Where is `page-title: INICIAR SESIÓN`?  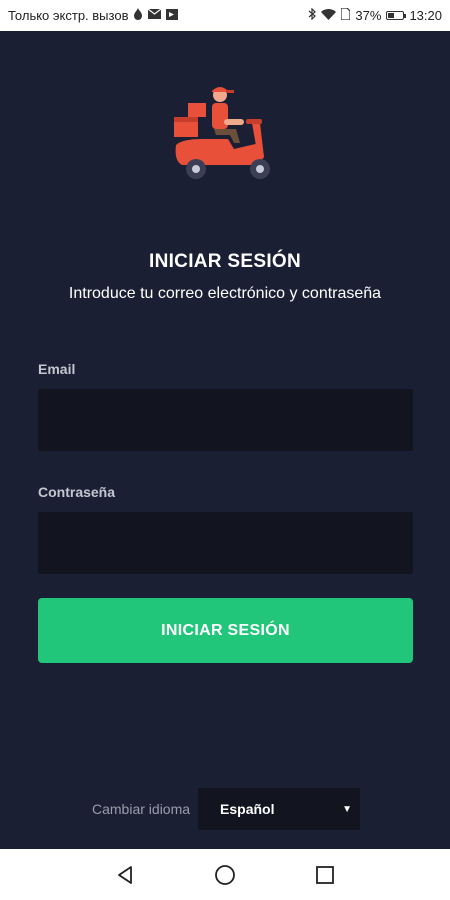 page-title: INICIAR SESIÓN is located at coordinates (225, 261).